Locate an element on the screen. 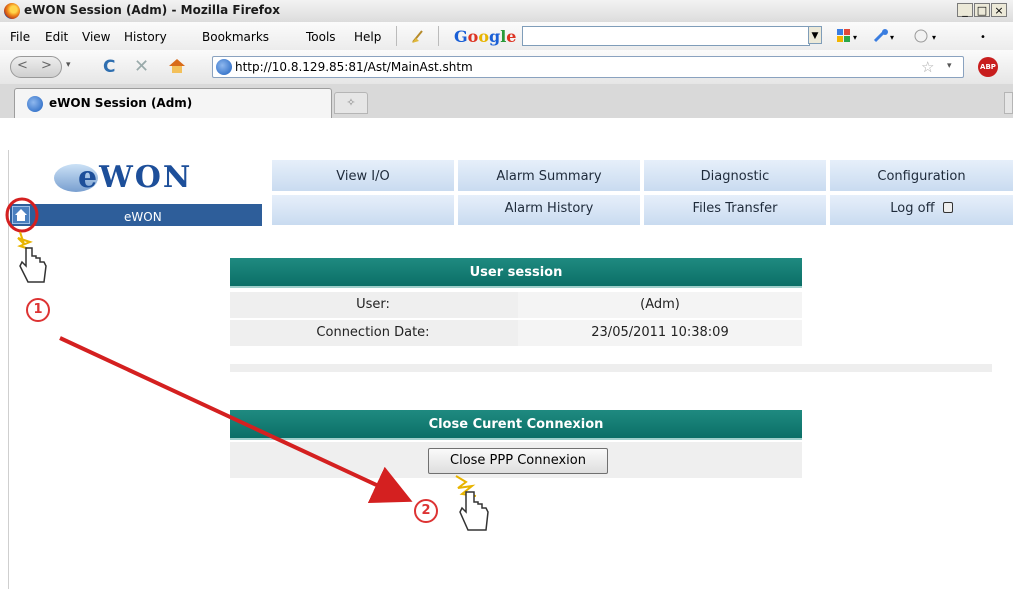 The image size is (1013, 589). home-highlight-circle is located at coordinates (22, 215).